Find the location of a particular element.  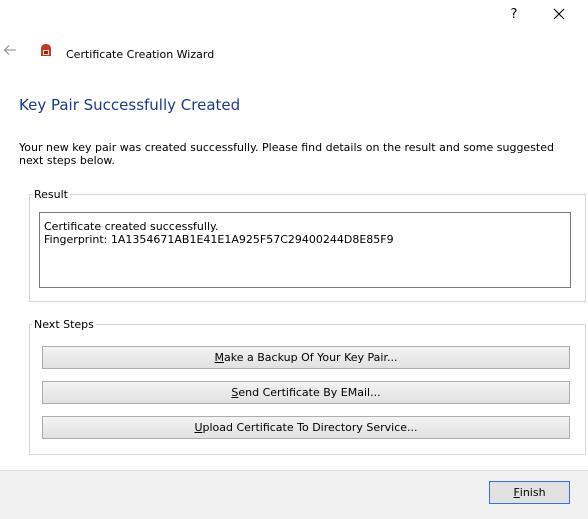

close-icon is located at coordinates (559, 14).